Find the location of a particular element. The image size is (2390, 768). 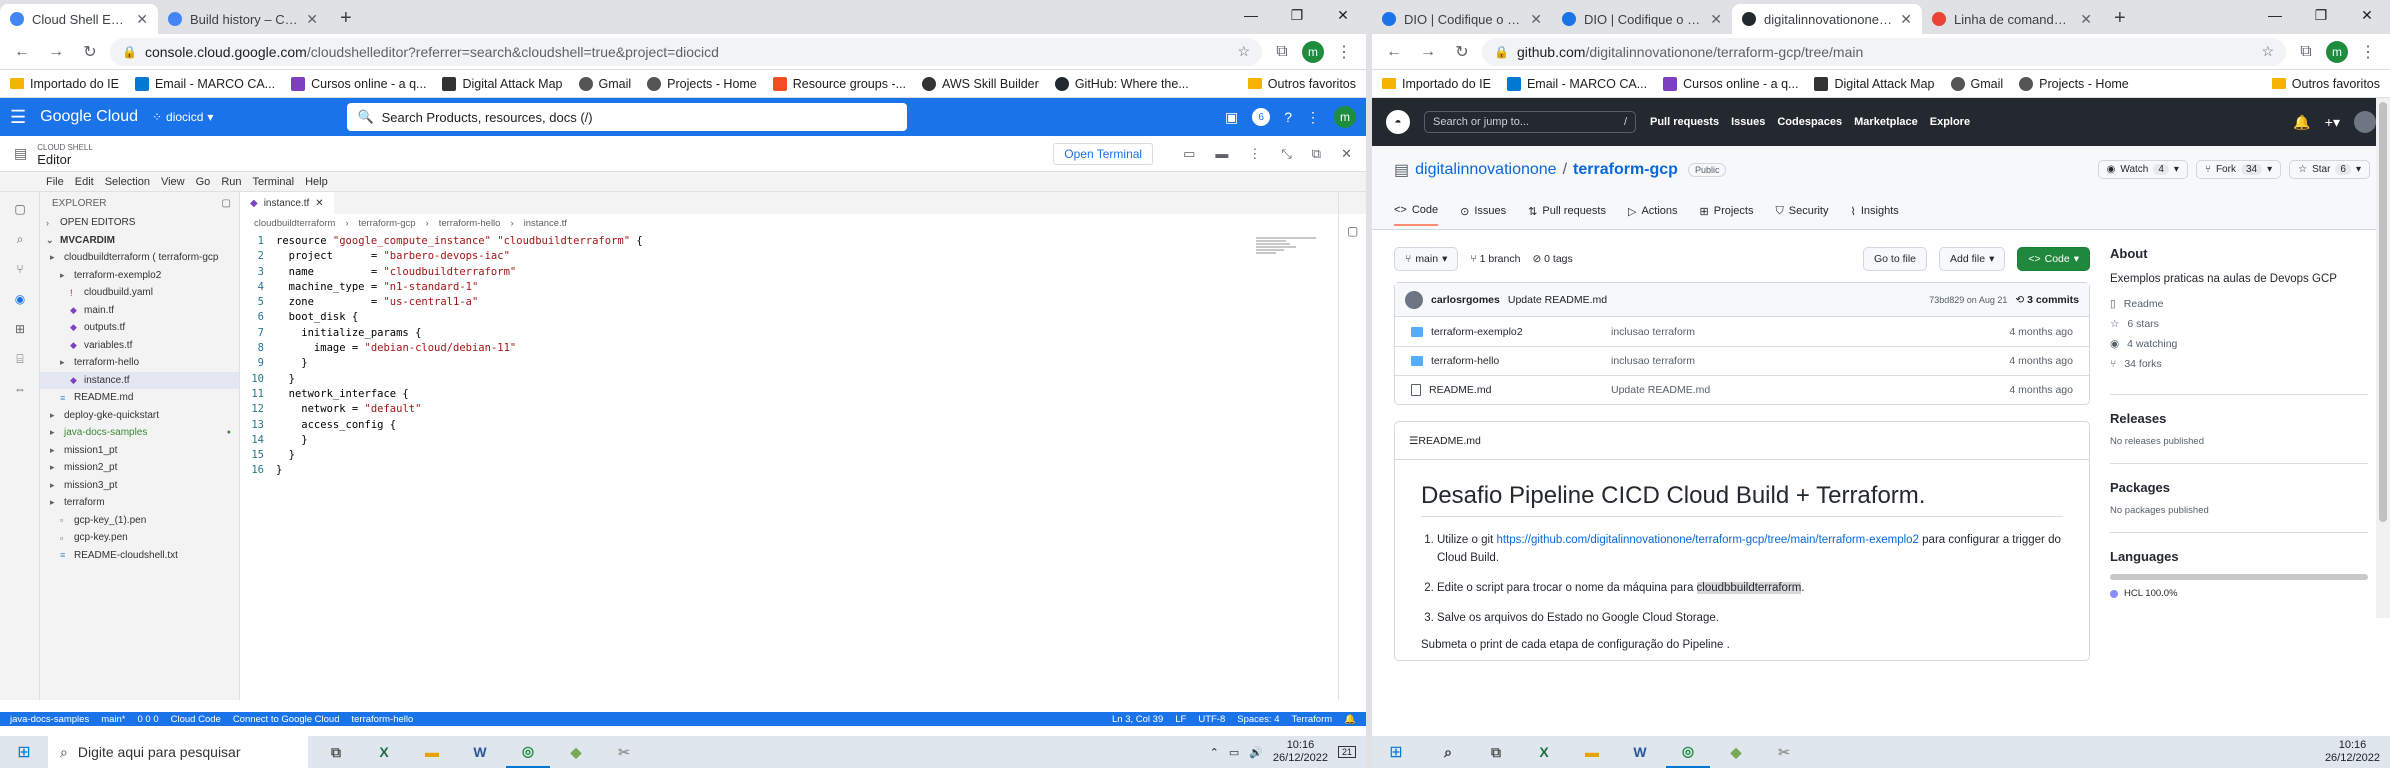

tab-cloud-shell: Cloud Shell Editor – Cloud Shell I ✕ is located at coordinates (79, 19).